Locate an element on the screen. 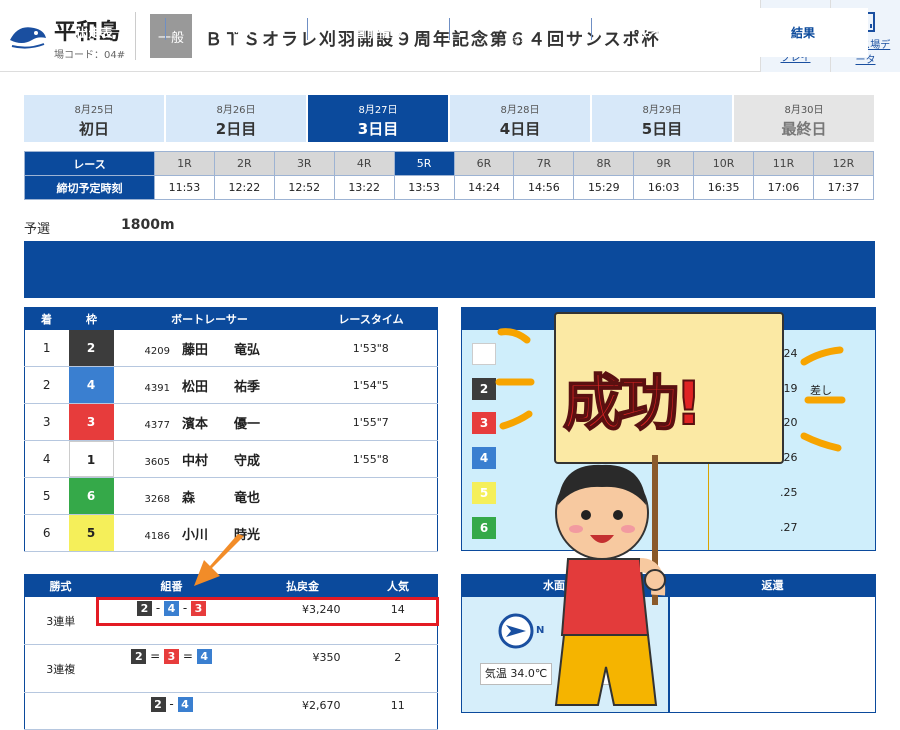 This screenshot has height=730, width=900. start-timing: .27 is located at coordinates (789, 527).